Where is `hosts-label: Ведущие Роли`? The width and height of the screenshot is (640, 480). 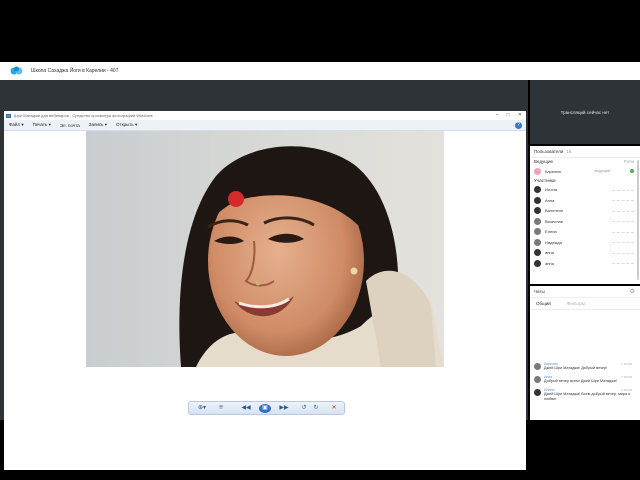
hosts-label: Ведущие Роли is located at coordinates (585, 162).